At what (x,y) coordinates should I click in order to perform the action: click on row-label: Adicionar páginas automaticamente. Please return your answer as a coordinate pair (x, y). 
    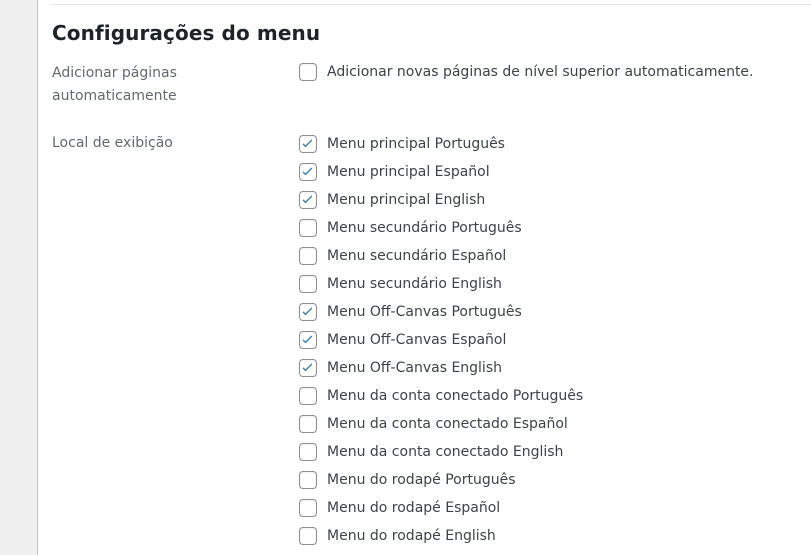
    Looking at the image, I should click on (114, 84).